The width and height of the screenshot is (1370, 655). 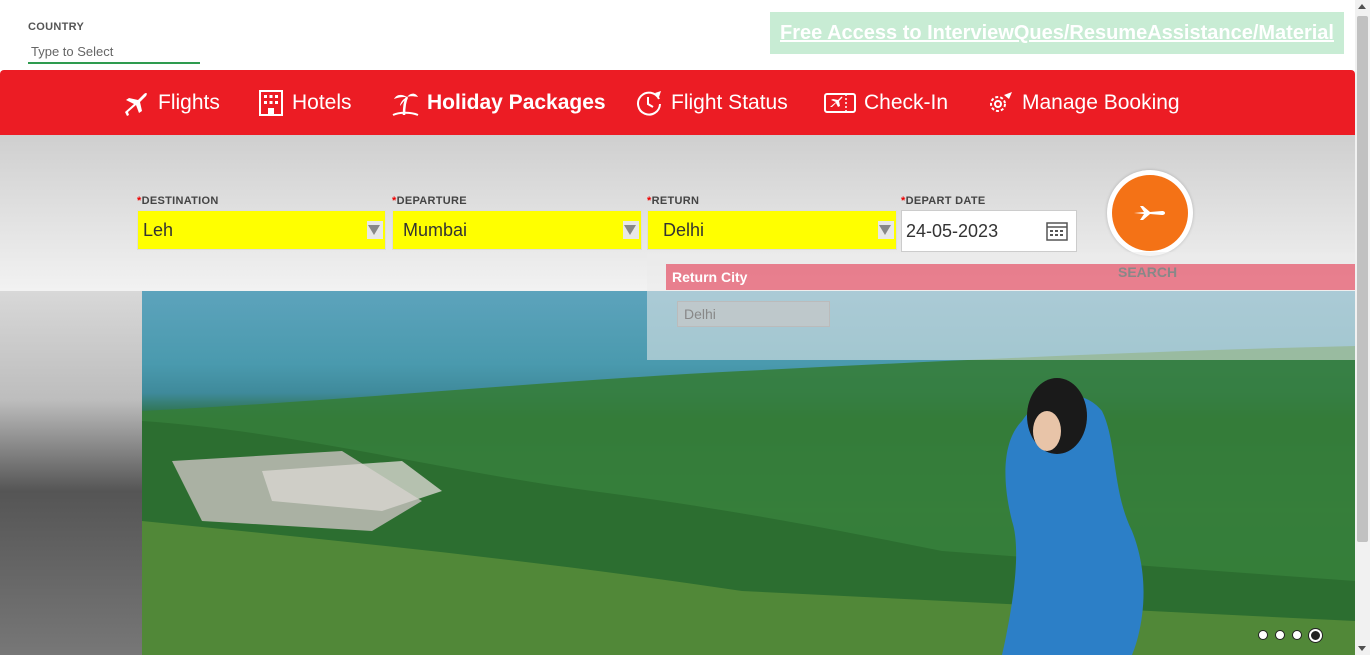 I want to click on gear-plane-icon, so click(x=1001, y=101).